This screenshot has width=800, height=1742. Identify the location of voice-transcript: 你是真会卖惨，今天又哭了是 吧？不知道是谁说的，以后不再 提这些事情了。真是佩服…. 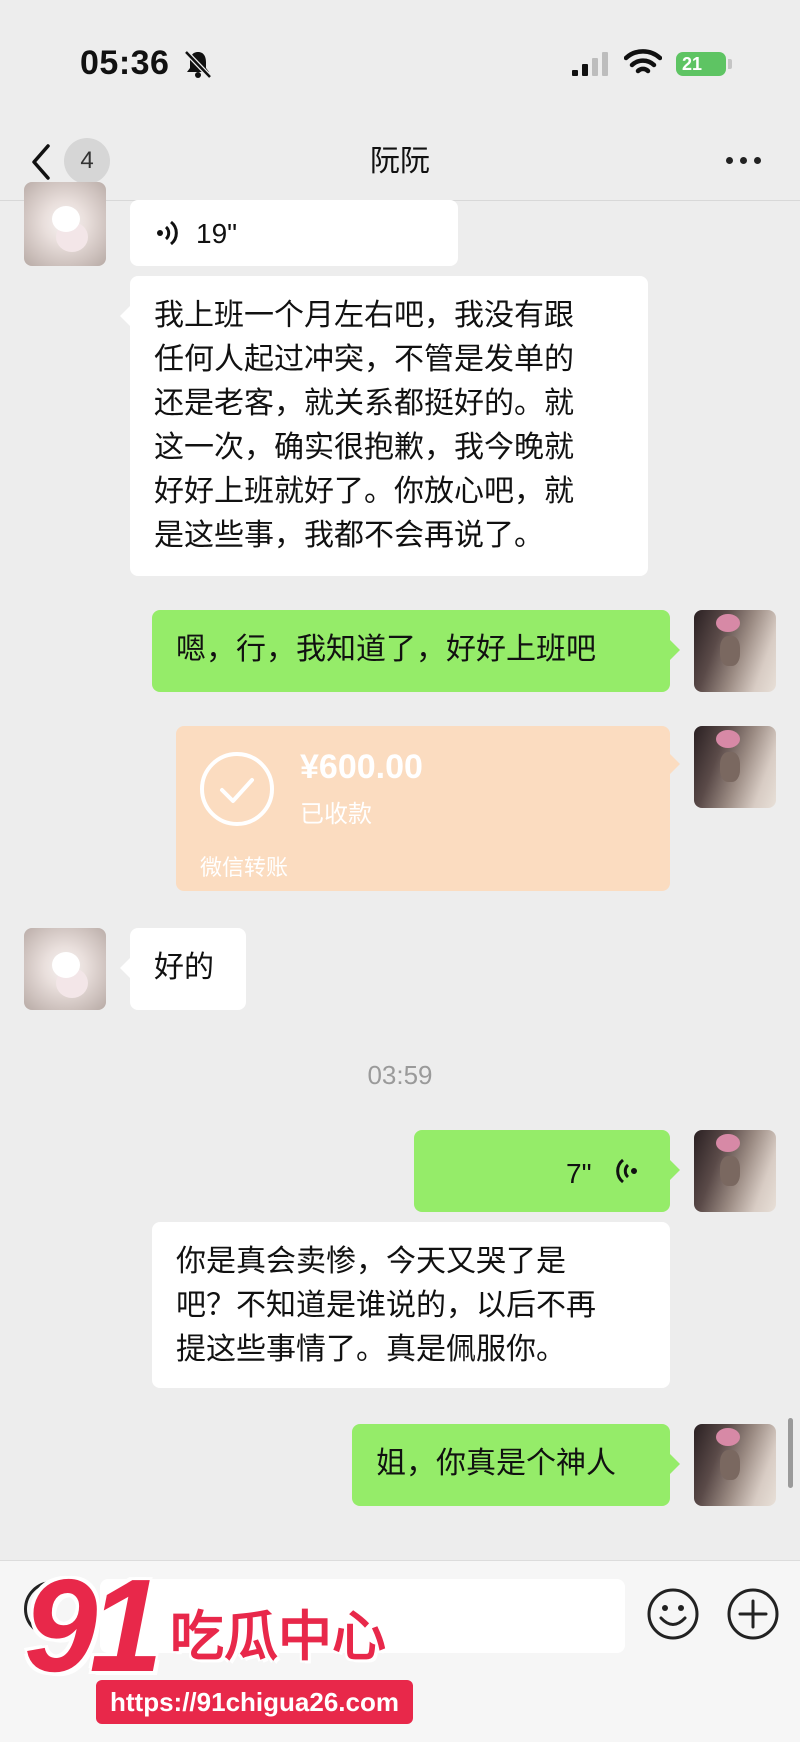
(411, 1305).